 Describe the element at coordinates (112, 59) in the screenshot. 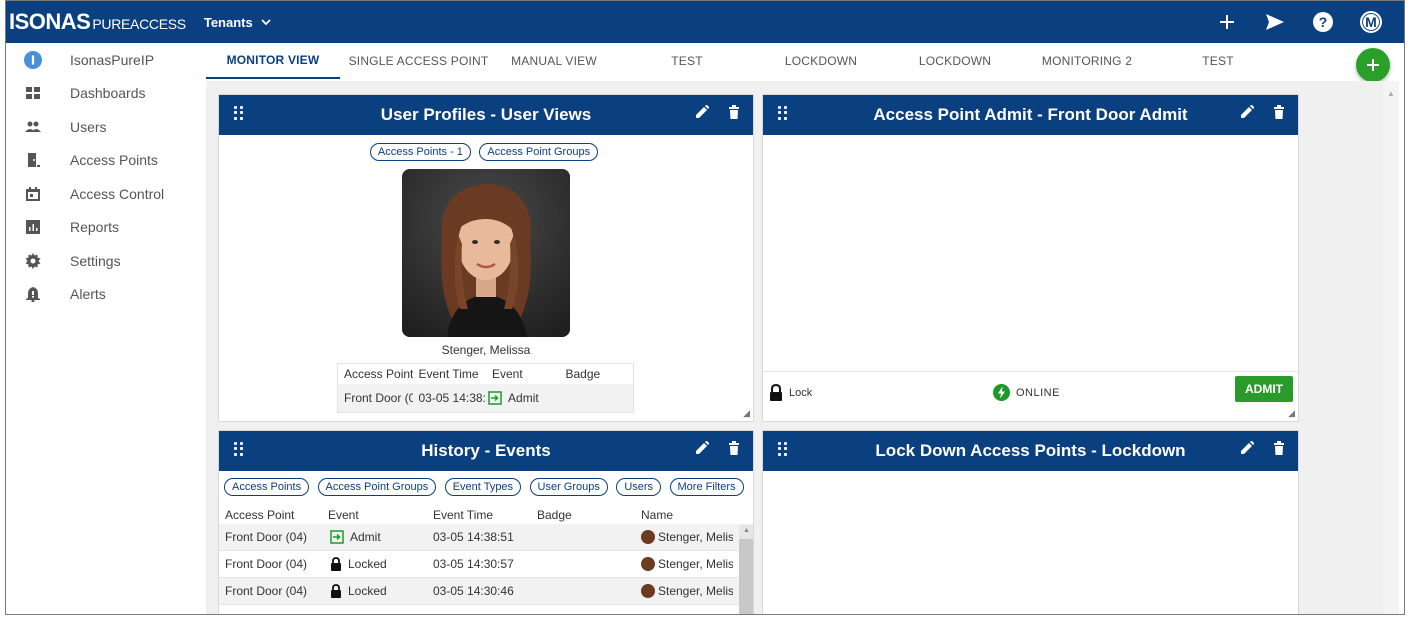

I see `sidebar-item-label: IsonasPureIP` at that location.